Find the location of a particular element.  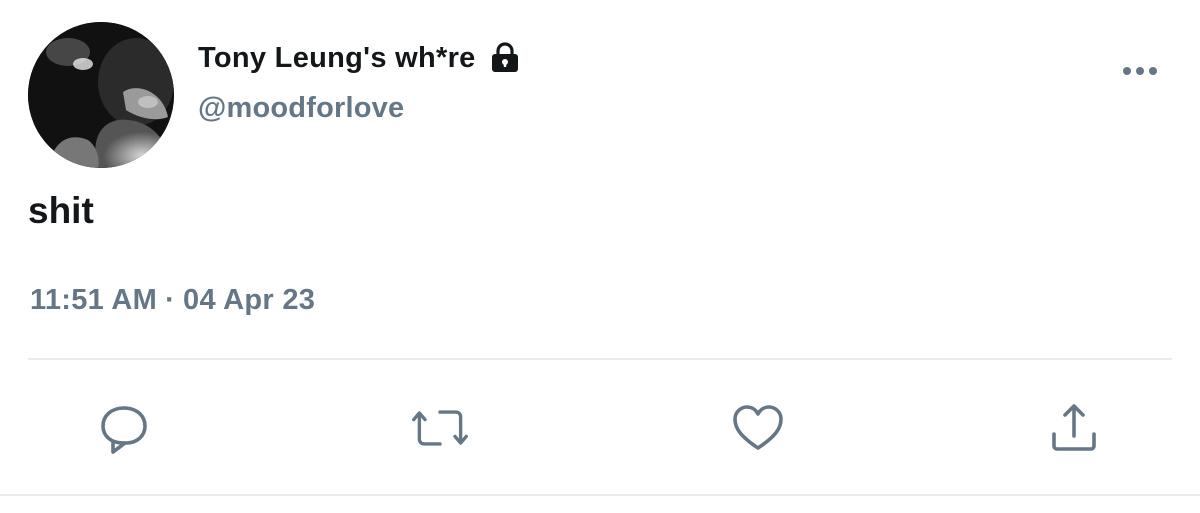

avatar-photo is located at coordinates (101, 95).